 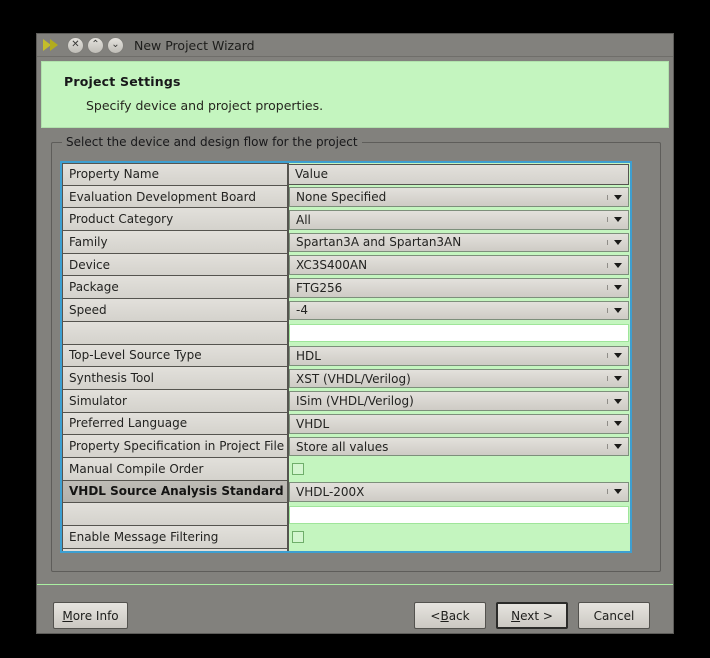 I want to click on minimize-icon: ⌃, so click(x=95, y=45).